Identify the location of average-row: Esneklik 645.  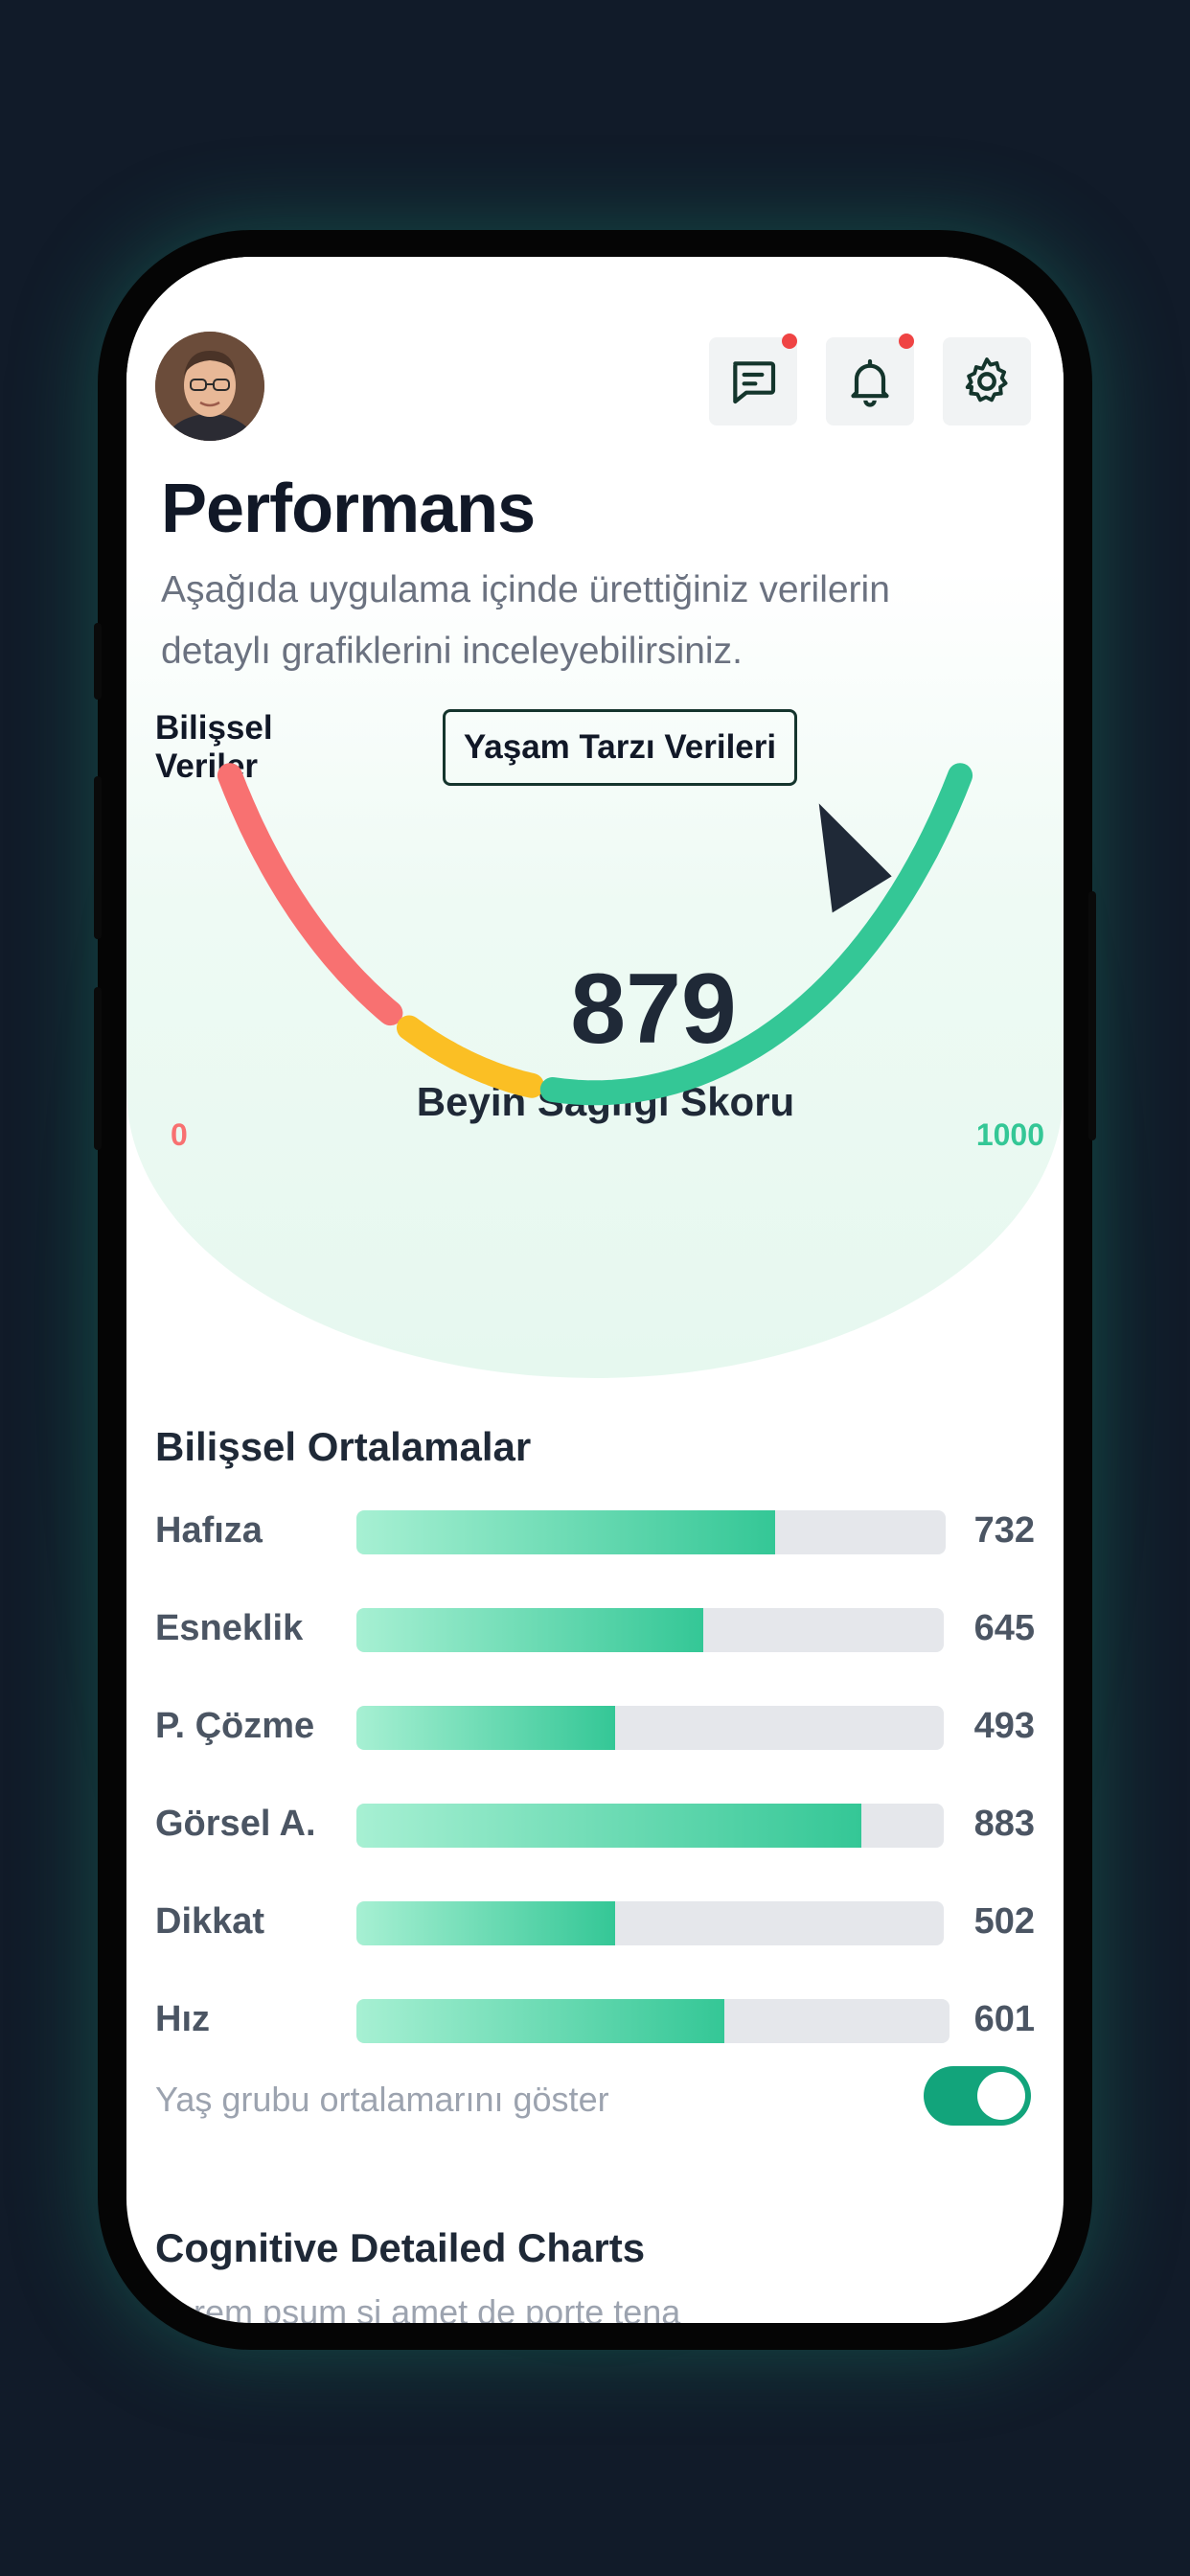
(595, 1629).